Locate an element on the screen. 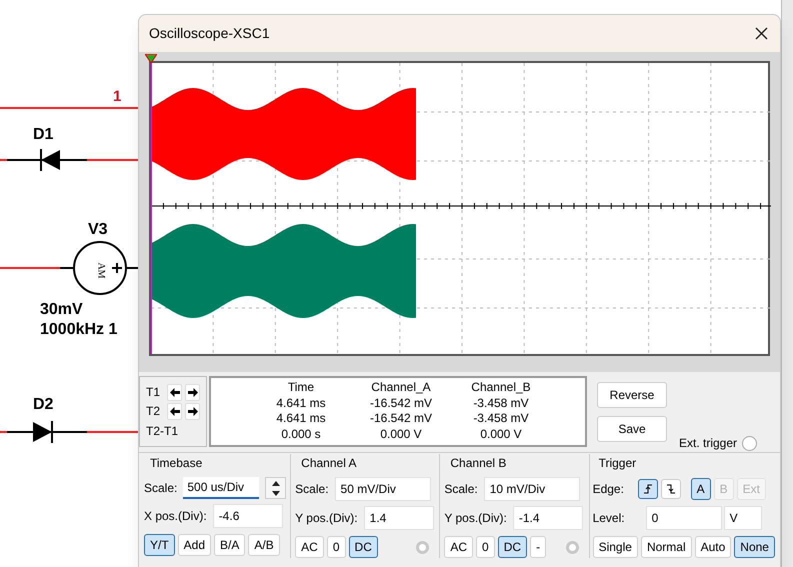 This screenshot has height=567, width=793. ext-trigger-label: Ext. trigger is located at coordinates (708, 443).